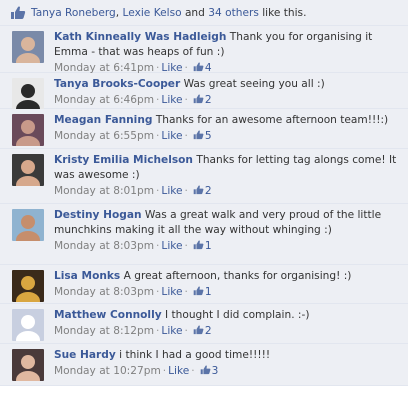 The height and width of the screenshot is (407, 408). I want to click on comment-author-link: Tanya Brooks-Cooper, so click(117, 84).